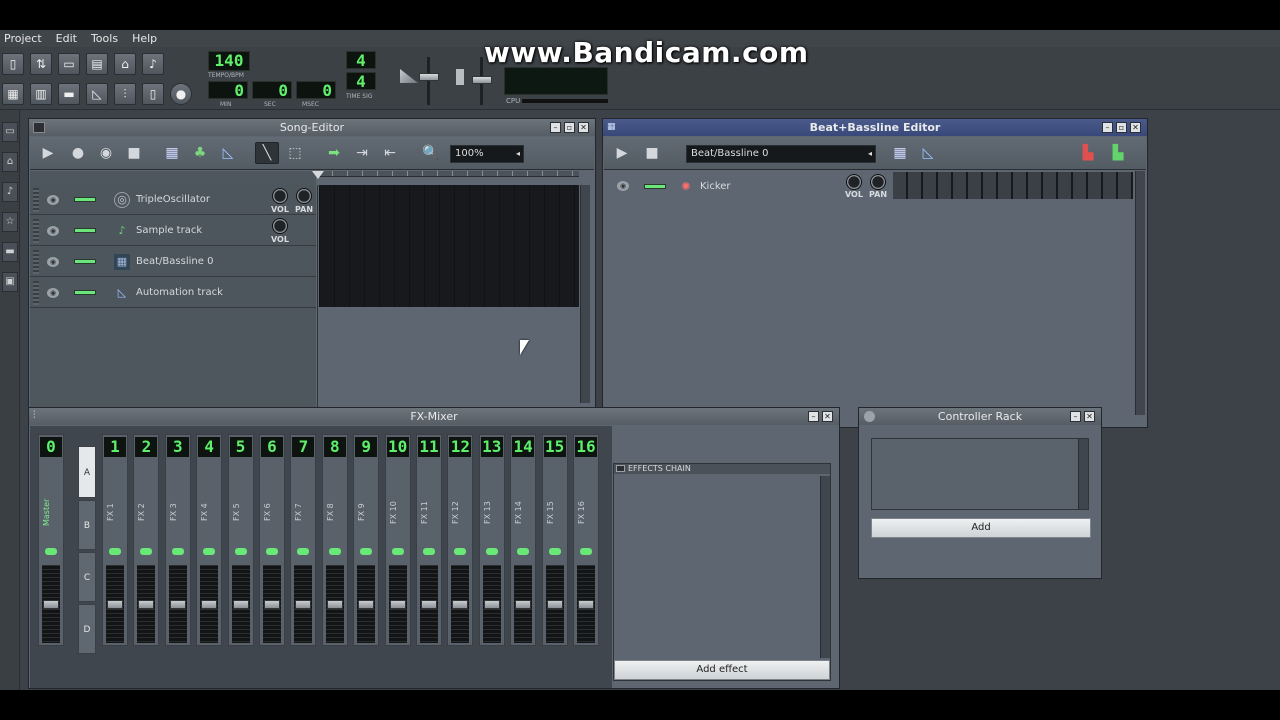 The width and height of the screenshot is (1280, 720). I want to click on mixer-channel: 9 FX 9, so click(366, 540).